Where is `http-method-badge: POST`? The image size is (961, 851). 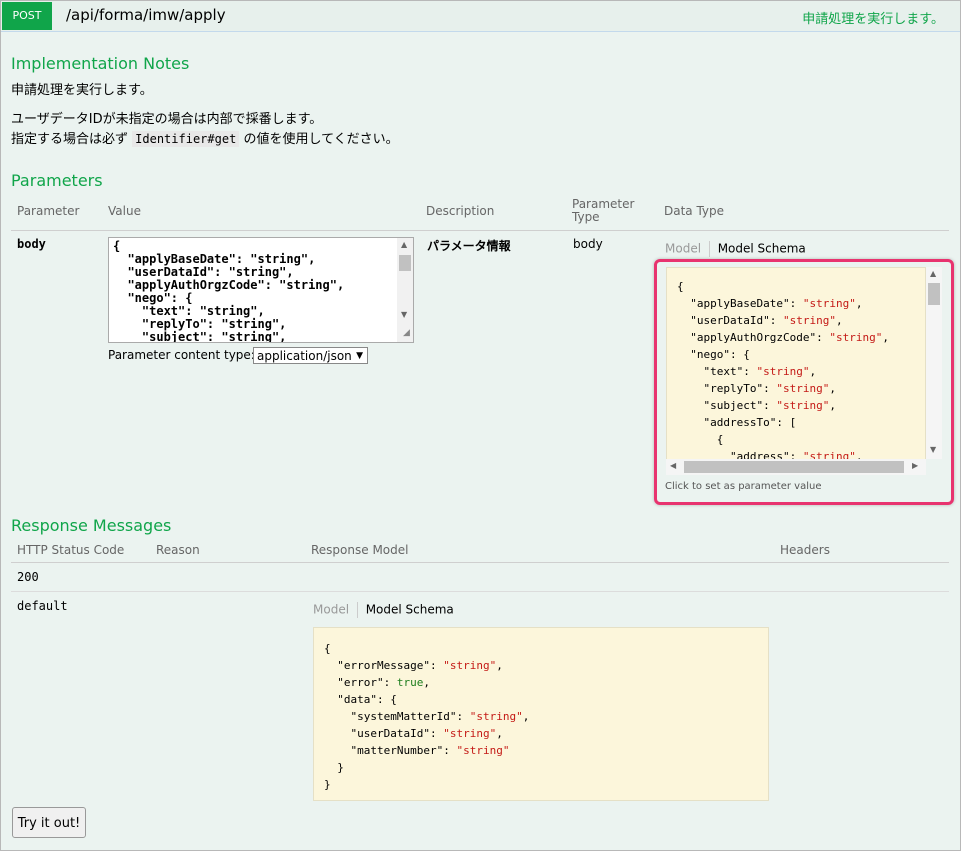
http-method-badge: POST is located at coordinates (27, 16).